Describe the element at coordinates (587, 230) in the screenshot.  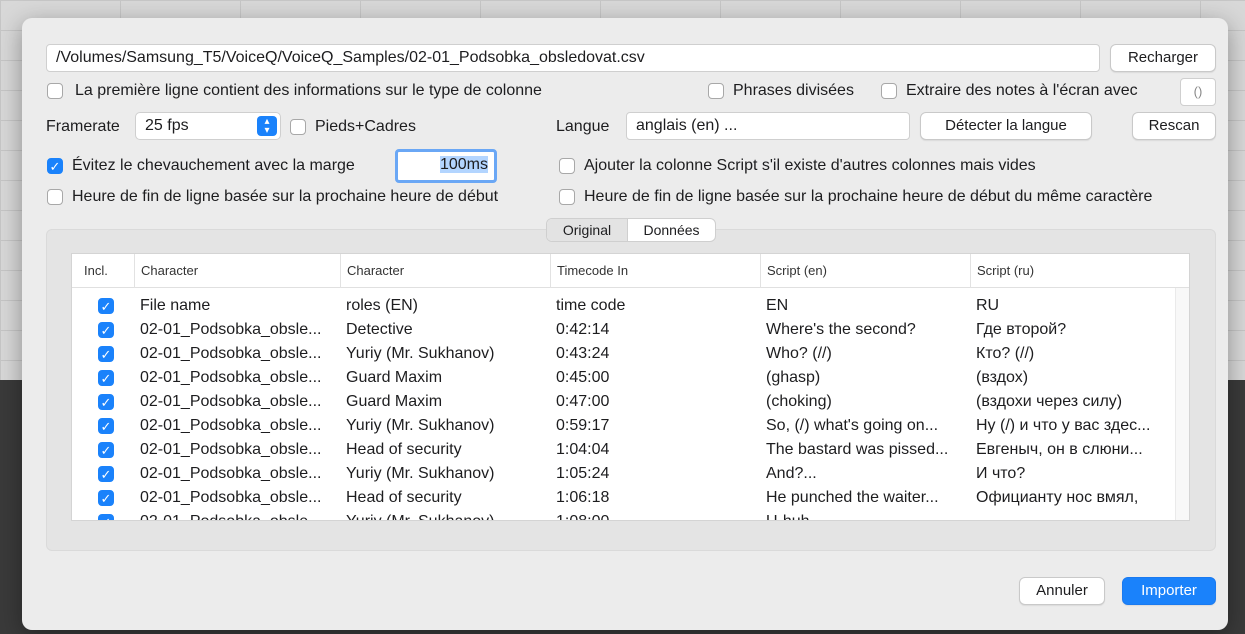
I see `tab-original: Original` at that location.